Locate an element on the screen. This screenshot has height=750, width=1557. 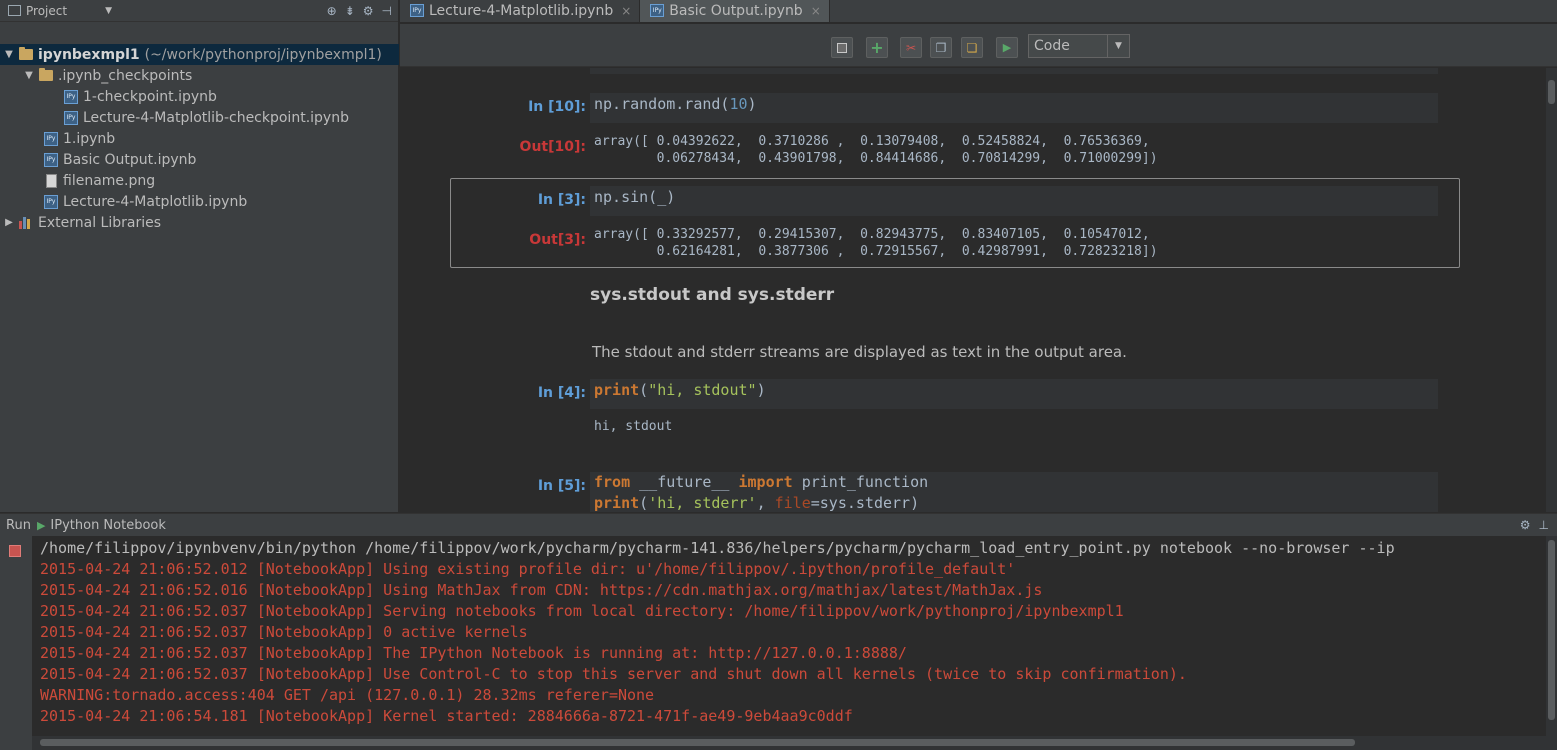
tree-item-ipynb-checkpoints: ▼ .ipynb_checkpoints is located at coordinates (199, 75).